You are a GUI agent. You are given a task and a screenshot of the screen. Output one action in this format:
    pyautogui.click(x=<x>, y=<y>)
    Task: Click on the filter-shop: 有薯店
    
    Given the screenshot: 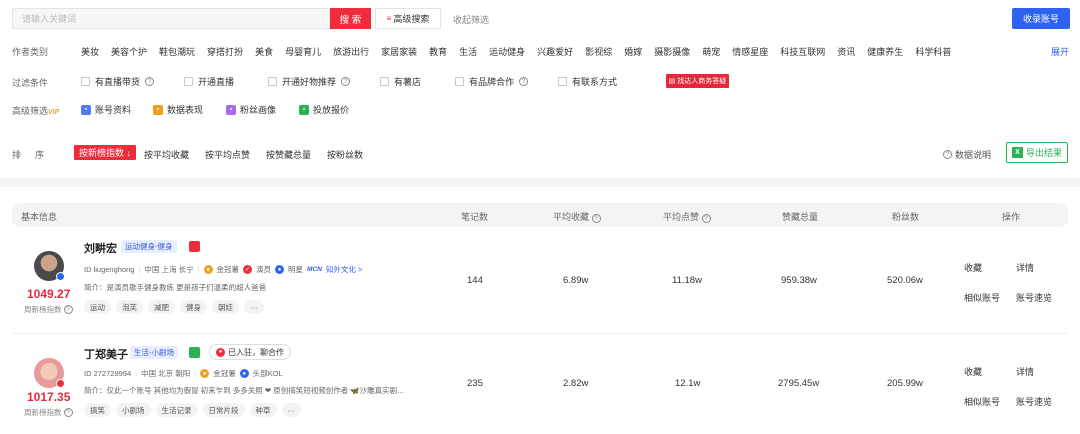 What is the action you would take?
    pyautogui.click(x=400, y=81)
    